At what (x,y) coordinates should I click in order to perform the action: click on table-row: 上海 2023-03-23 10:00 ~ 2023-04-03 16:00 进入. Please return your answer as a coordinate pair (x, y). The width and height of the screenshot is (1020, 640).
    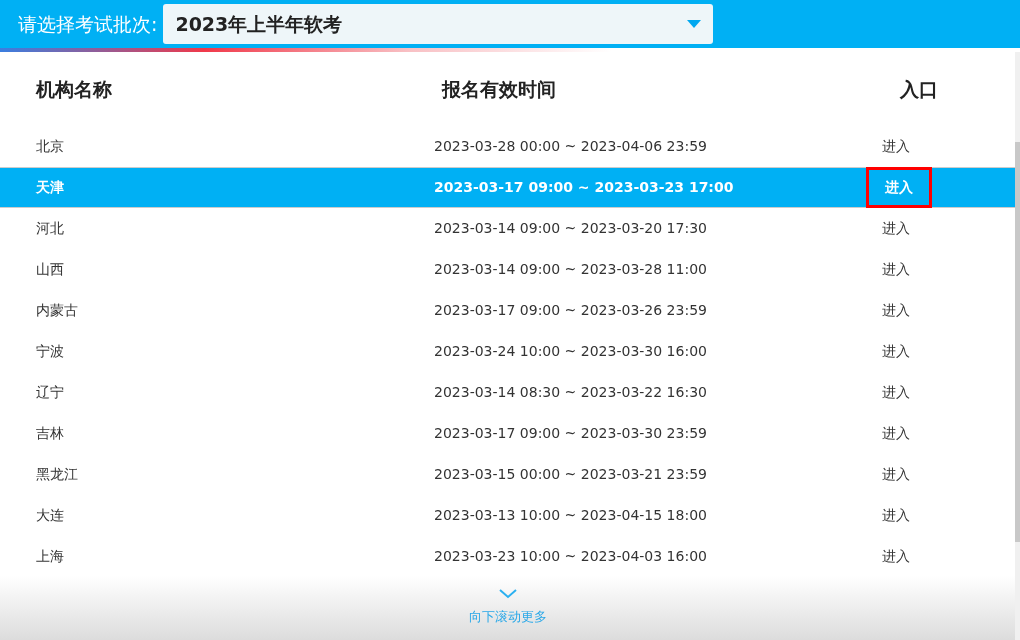
    Looking at the image, I should click on (507, 556).